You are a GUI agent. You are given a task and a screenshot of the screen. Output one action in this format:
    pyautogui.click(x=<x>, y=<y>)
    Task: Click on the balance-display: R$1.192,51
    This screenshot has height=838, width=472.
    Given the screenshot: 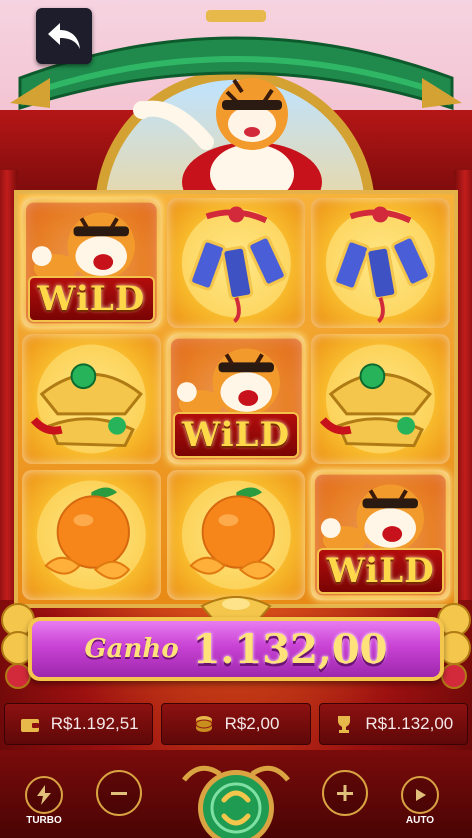 What is the action you would take?
    pyautogui.click(x=79, y=724)
    